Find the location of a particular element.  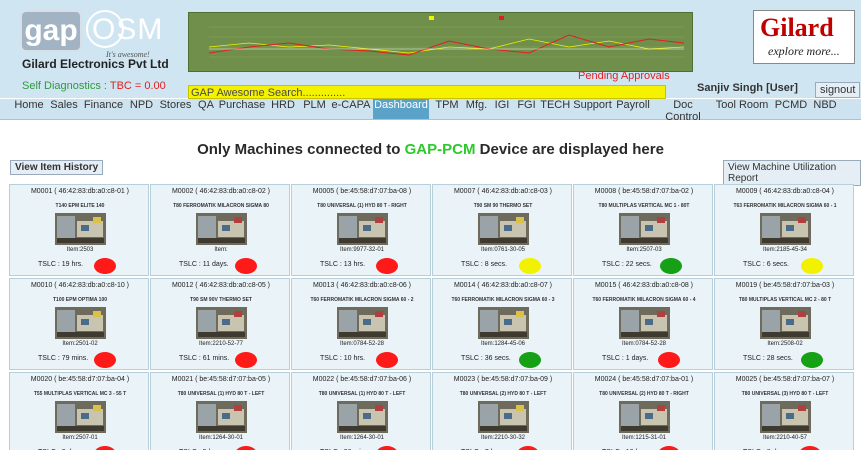

machine-name: T80 UNIVERSAL (2) HYD 80 T - LEFT is located at coordinates (503, 394).